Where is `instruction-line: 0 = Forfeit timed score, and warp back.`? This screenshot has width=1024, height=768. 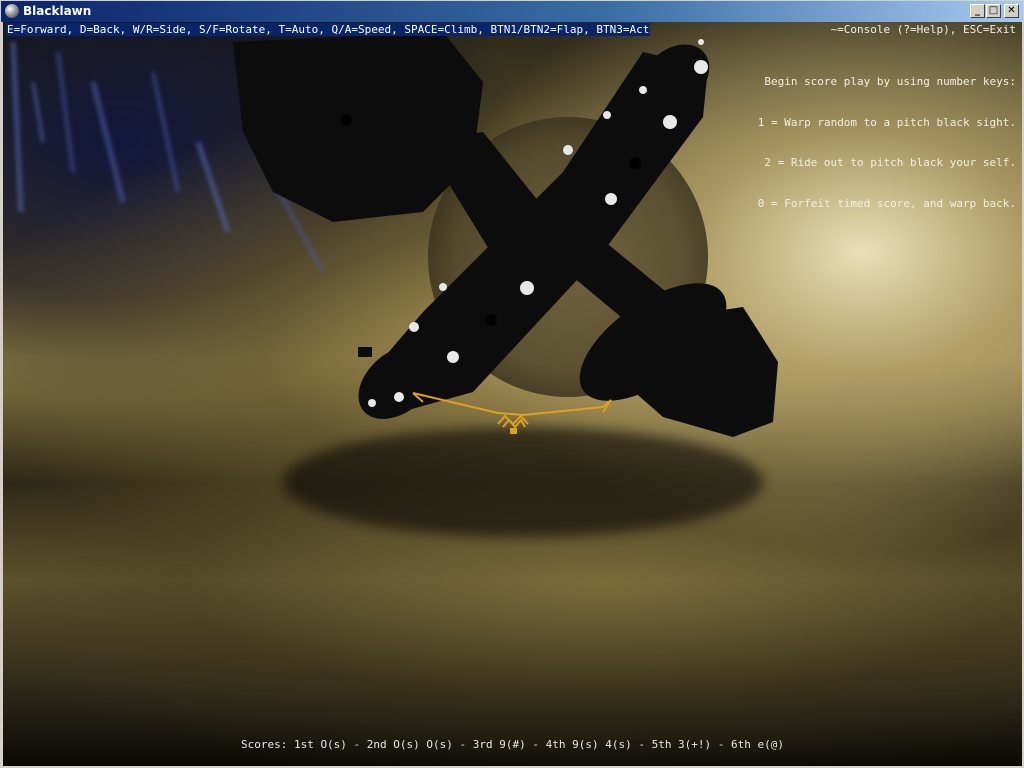 instruction-line: 0 = Forfeit timed score, and warp back. is located at coordinates (886, 203).